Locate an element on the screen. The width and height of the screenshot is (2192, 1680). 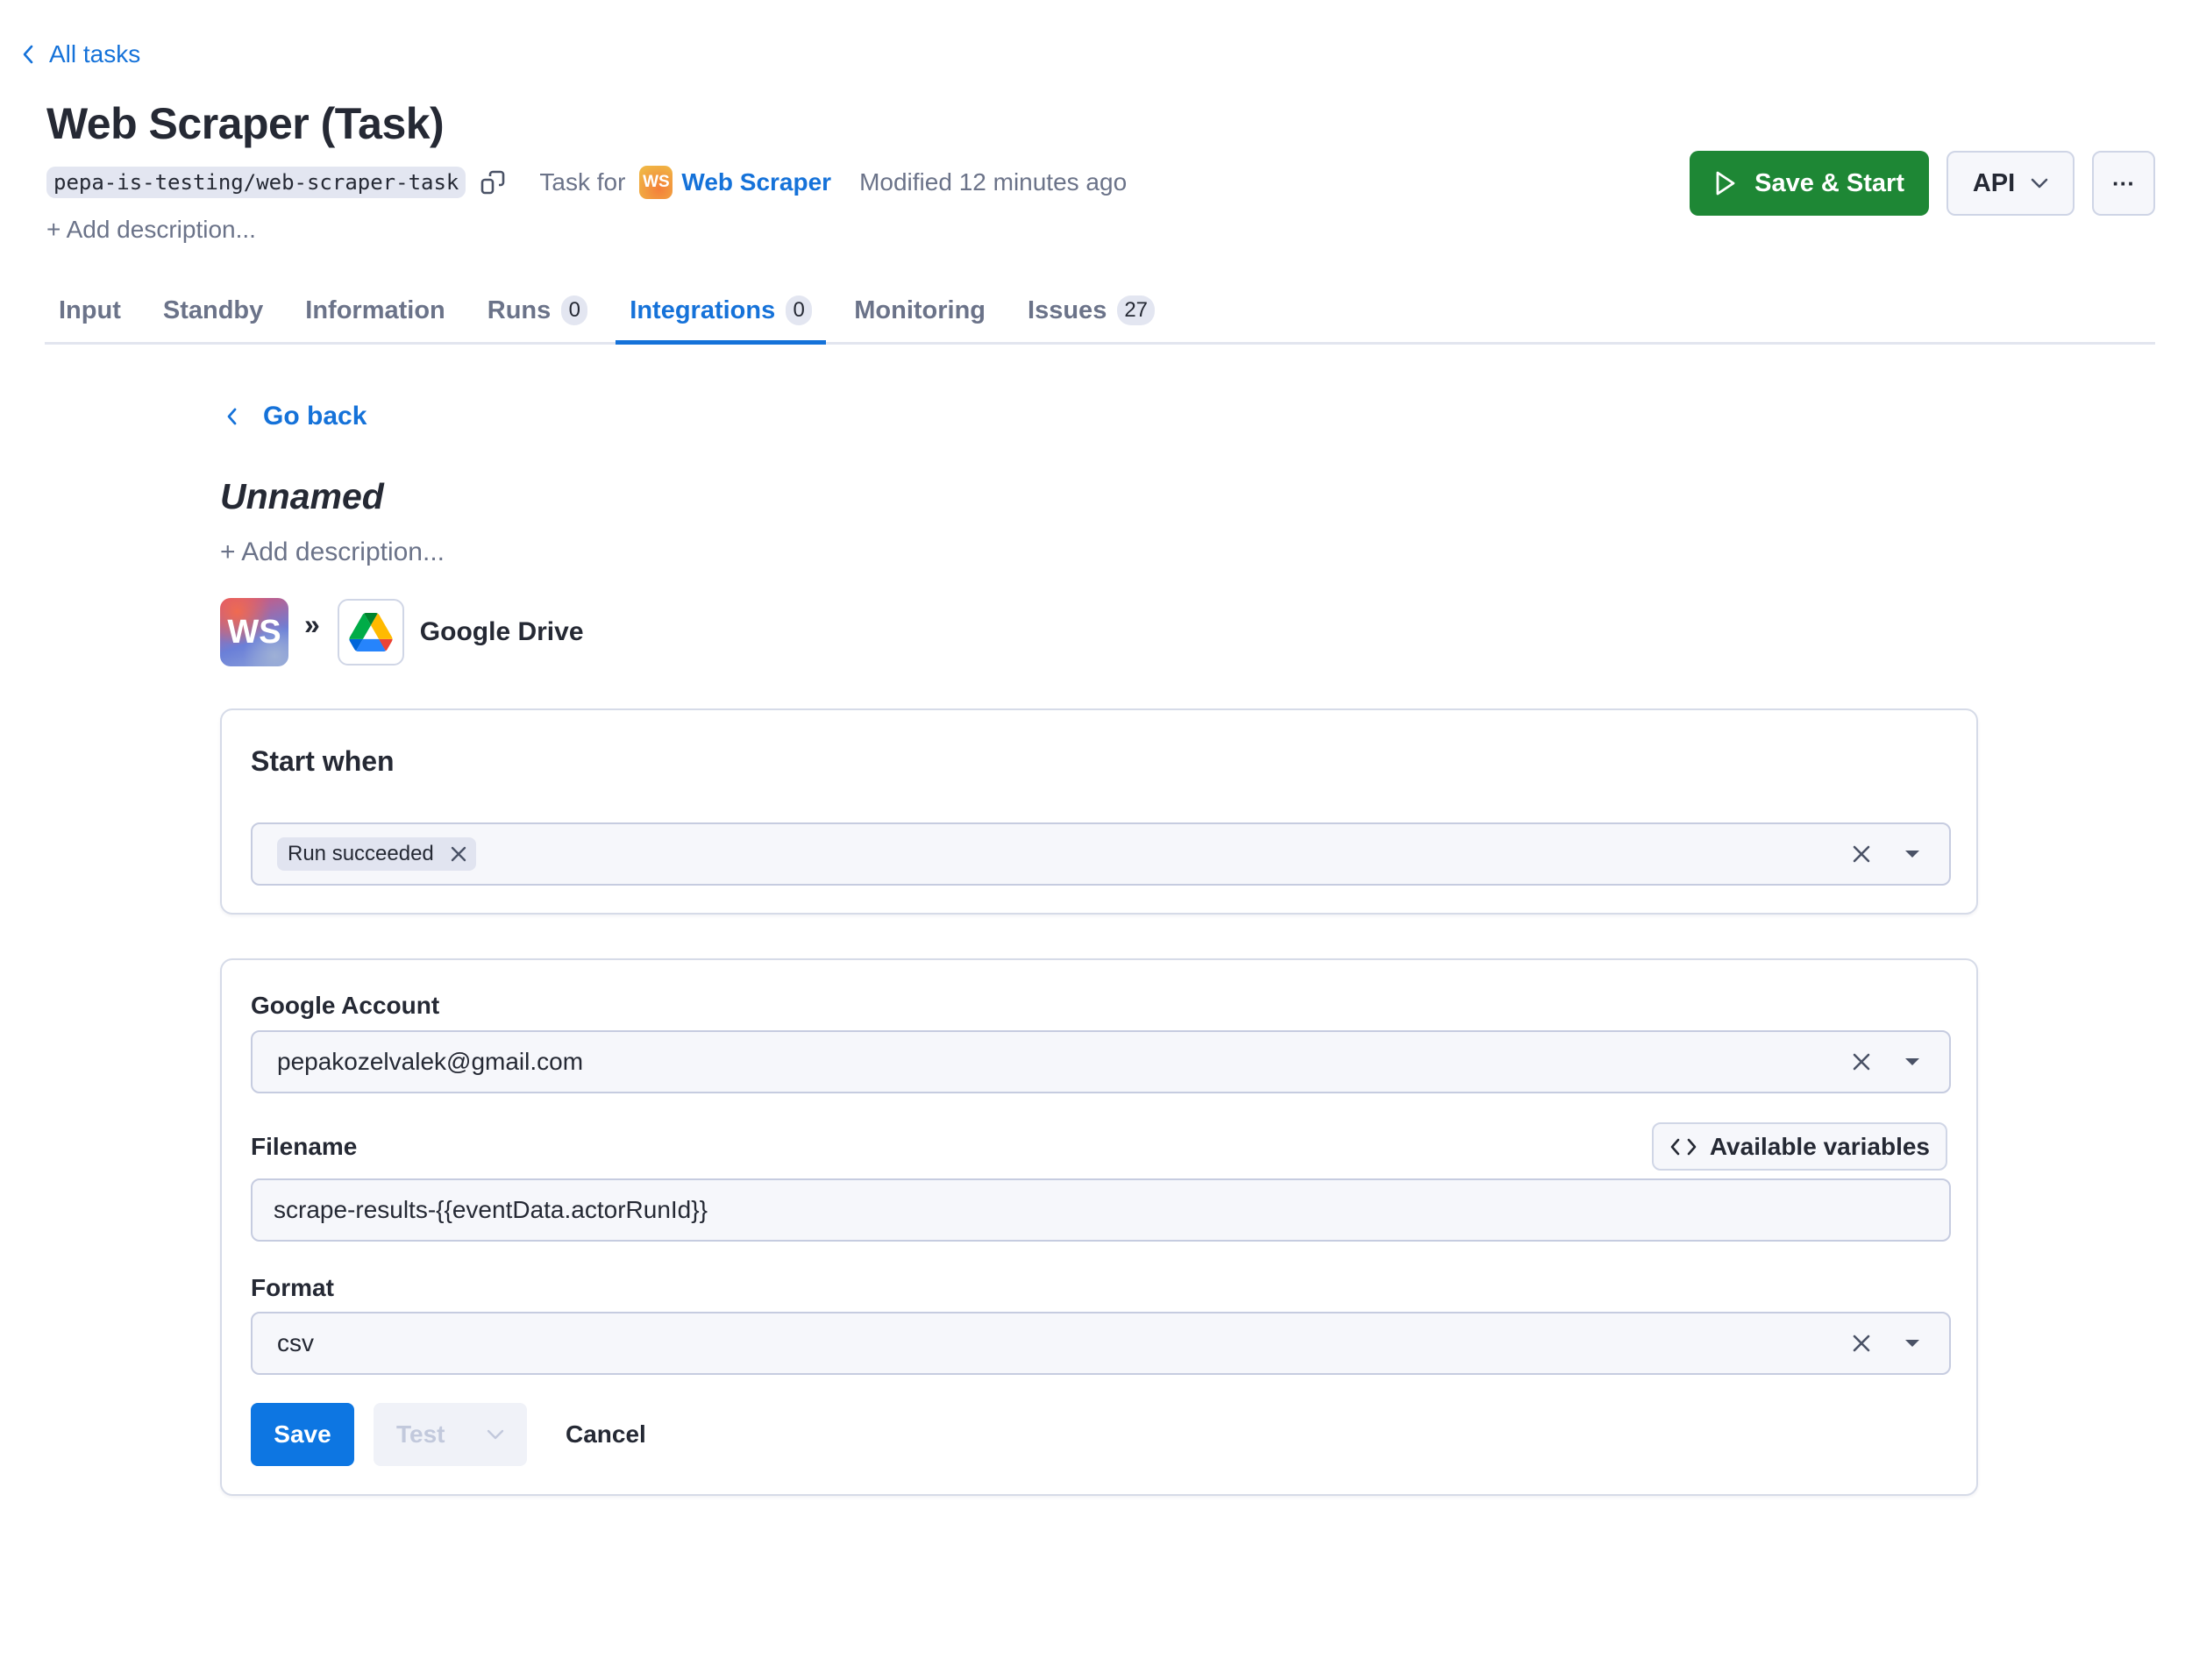
api-label: API is located at coordinates (1994, 182).